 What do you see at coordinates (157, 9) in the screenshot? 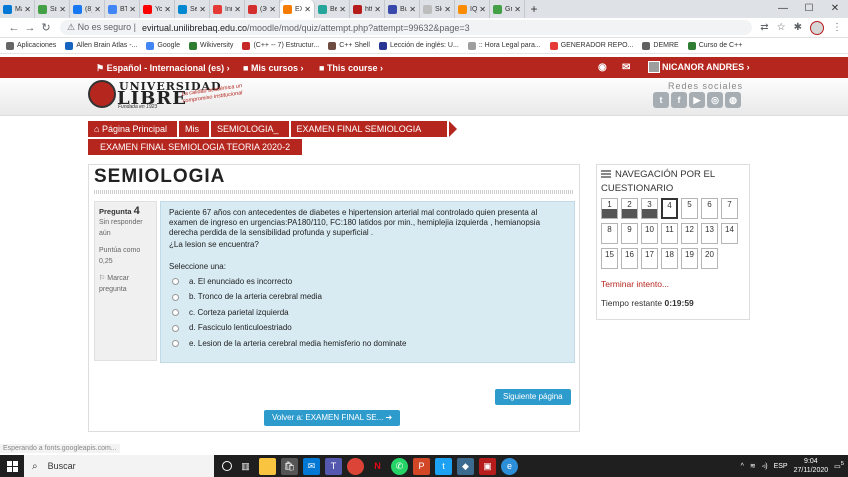
I see `browser-tab: You✕` at bounding box center [157, 9].